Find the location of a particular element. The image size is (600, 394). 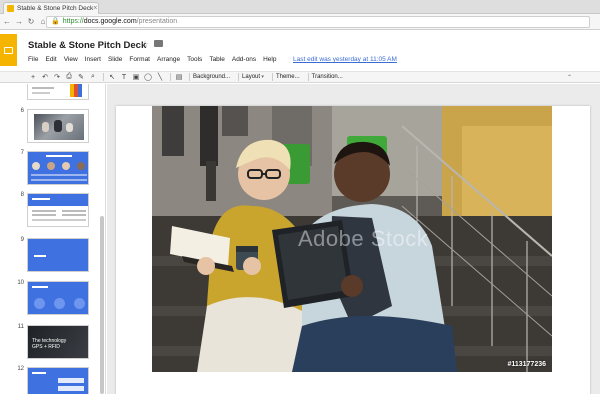

filmstrip-item: 10 is located at coordinates (50, 298).